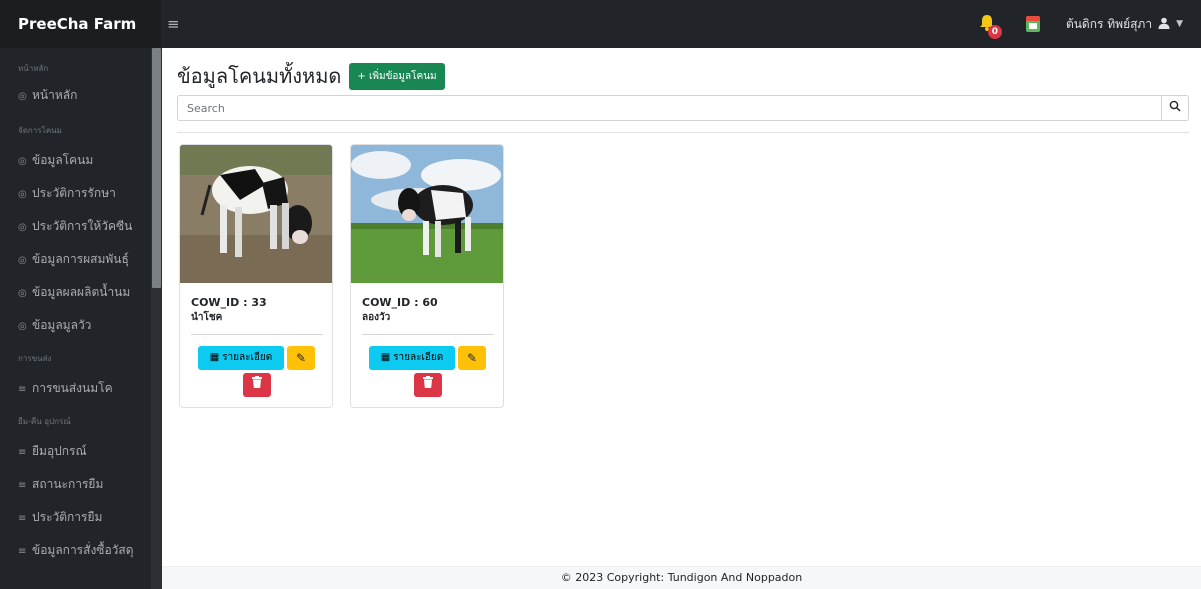 Image resolution: width=1201 pixels, height=589 pixels. Describe the element at coordinates (63, 160) in the screenshot. I see `sidebar-item-label: ข้อมูลโคนม` at that location.